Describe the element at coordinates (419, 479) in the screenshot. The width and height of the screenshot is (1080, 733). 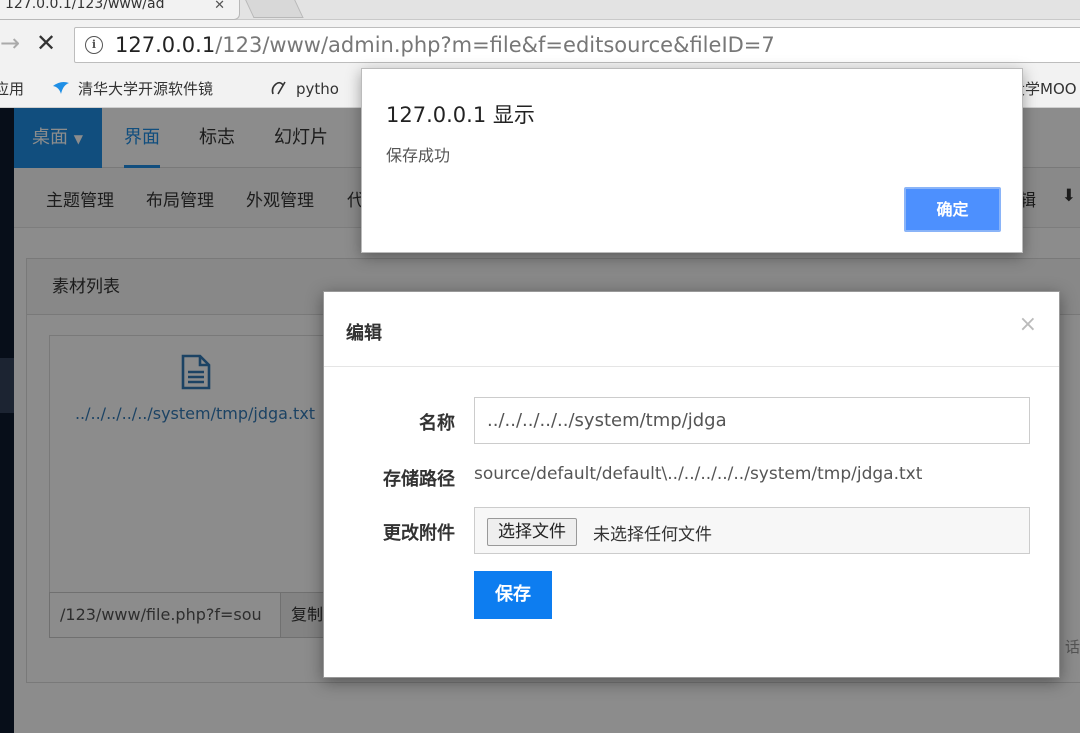
I see `path-label: 存储路径` at that location.